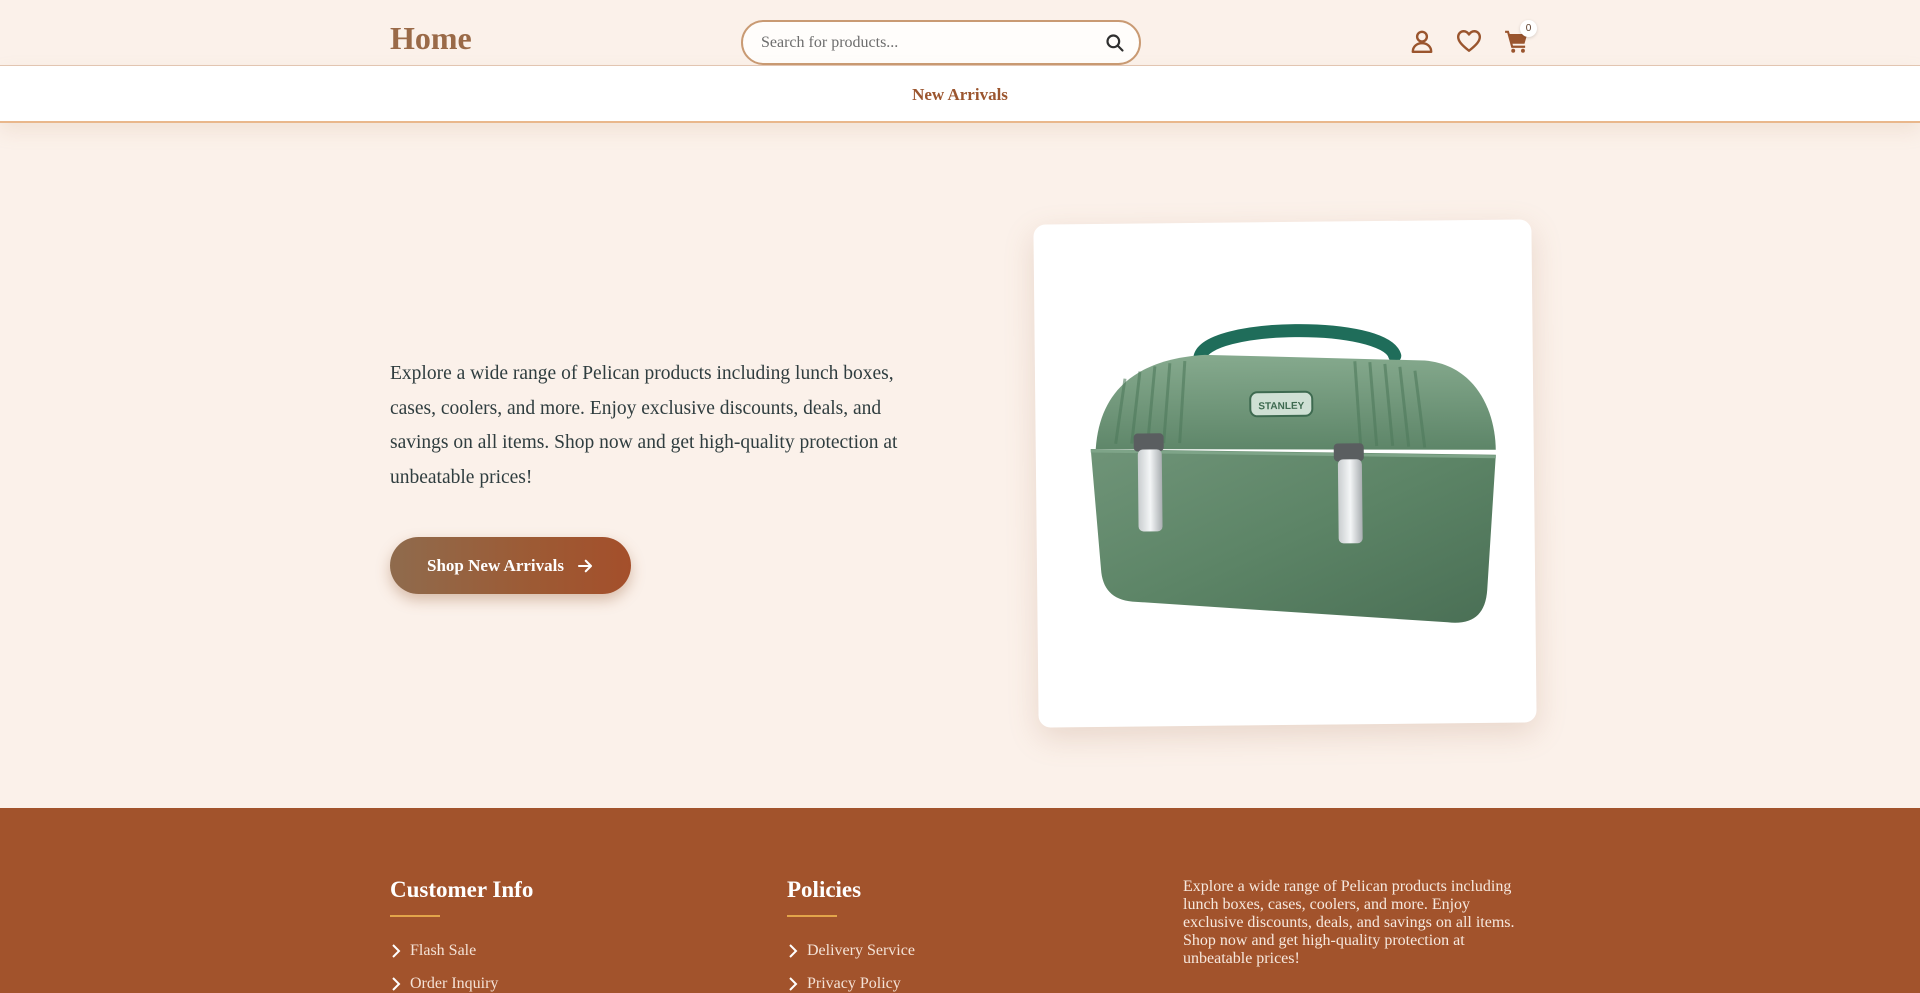 The image size is (1920, 993). Describe the element at coordinates (1281, 406) in the screenshot. I see `svg-text: STANLEY` at that location.